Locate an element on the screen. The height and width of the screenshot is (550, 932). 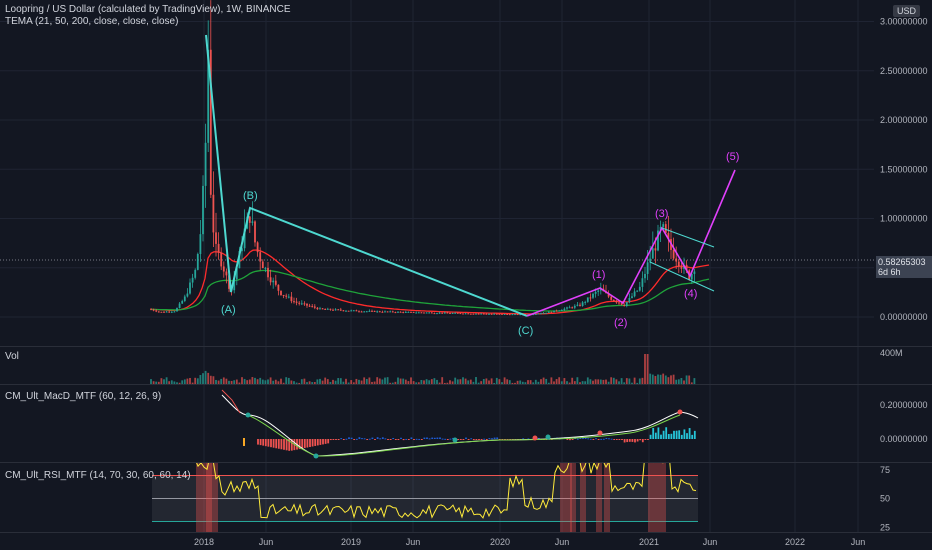
wave-label-1: (1) is located at coordinates (598, 275).